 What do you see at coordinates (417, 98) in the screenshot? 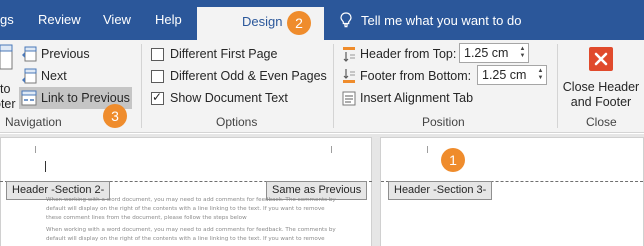
I see `insert-alignment-tab-label: Insert Alignment Tab` at bounding box center [417, 98].